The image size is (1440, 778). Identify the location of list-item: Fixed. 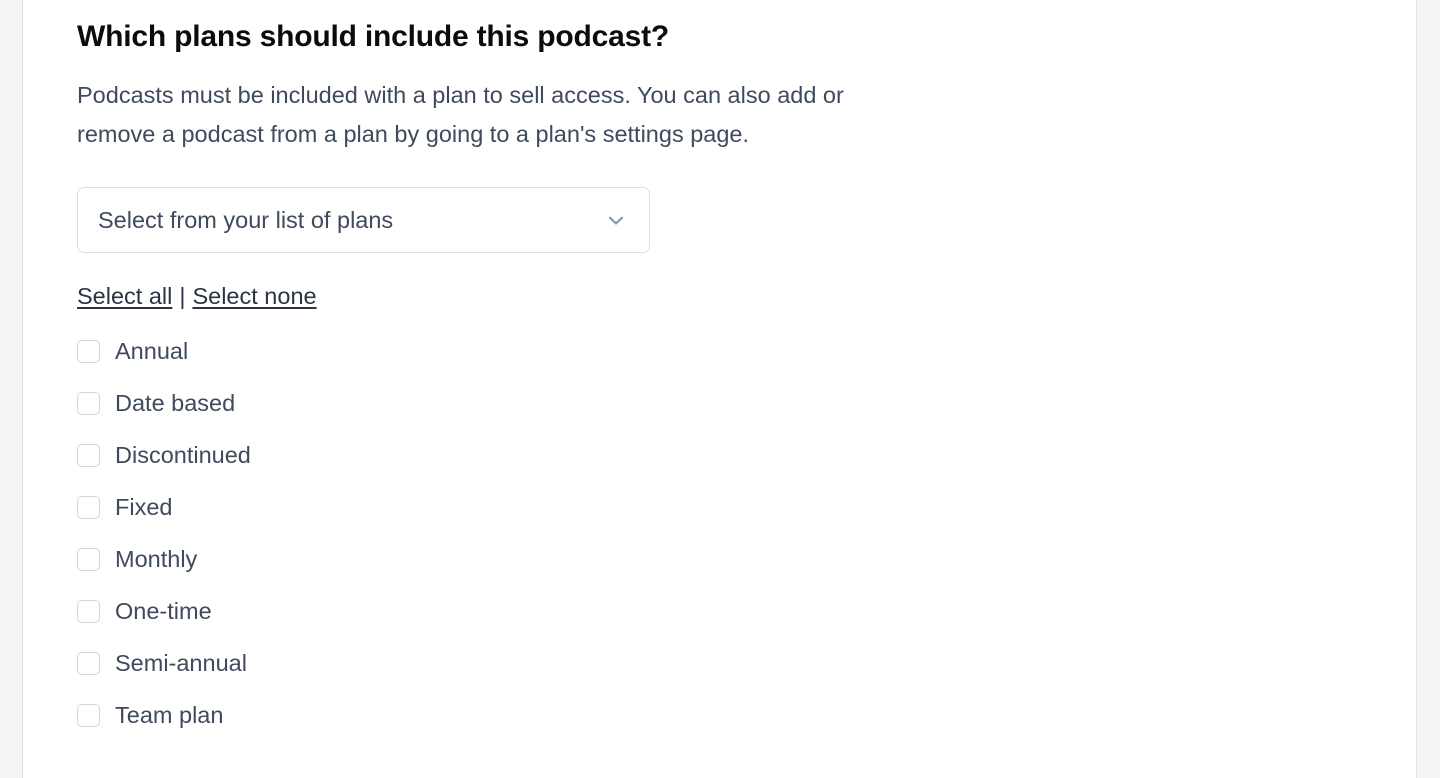
(577, 507).